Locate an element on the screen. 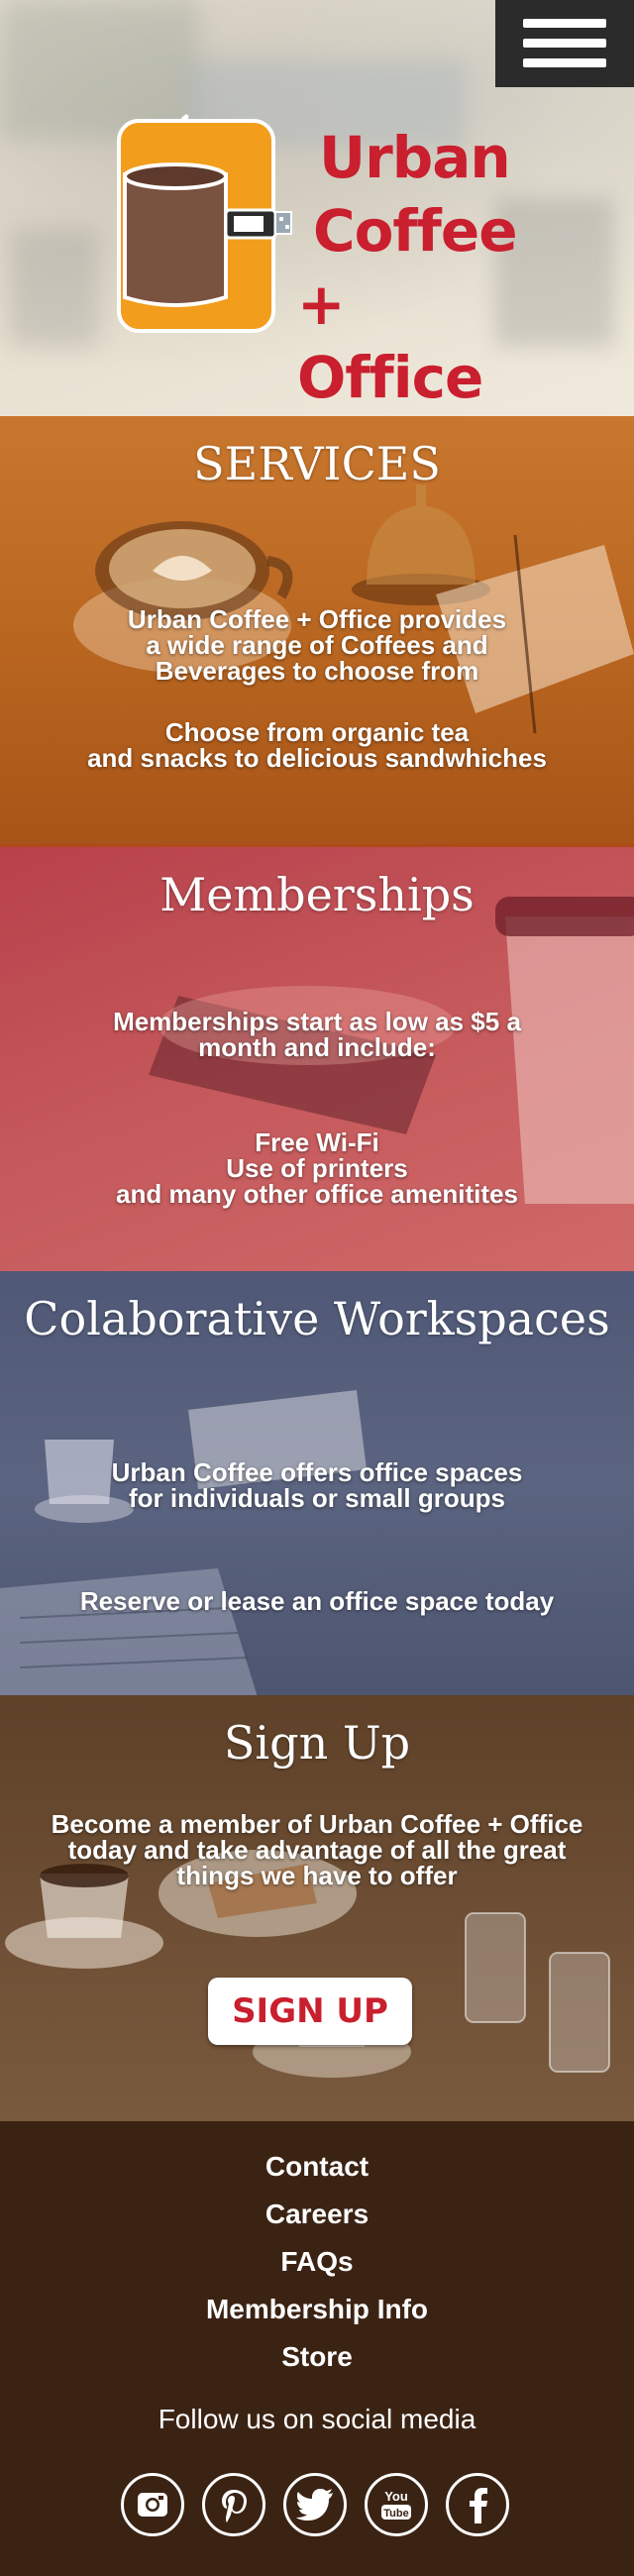 The image size is (634, 2576). section-text: Reserve or lease an office space today is located at coordinates (317, 1601).